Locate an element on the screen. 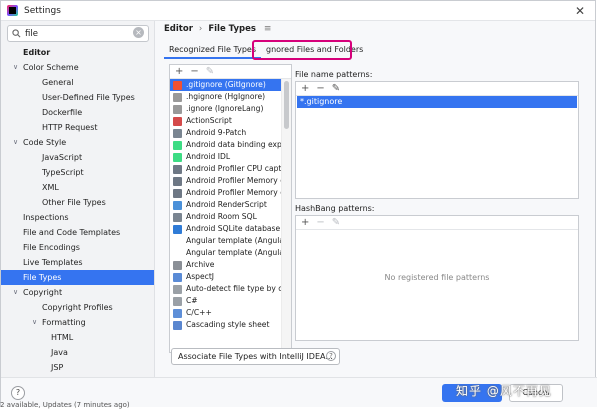 This screenshot has height=410, width=600. file-type-row: C/C++ is located at coordinates (226, 313).